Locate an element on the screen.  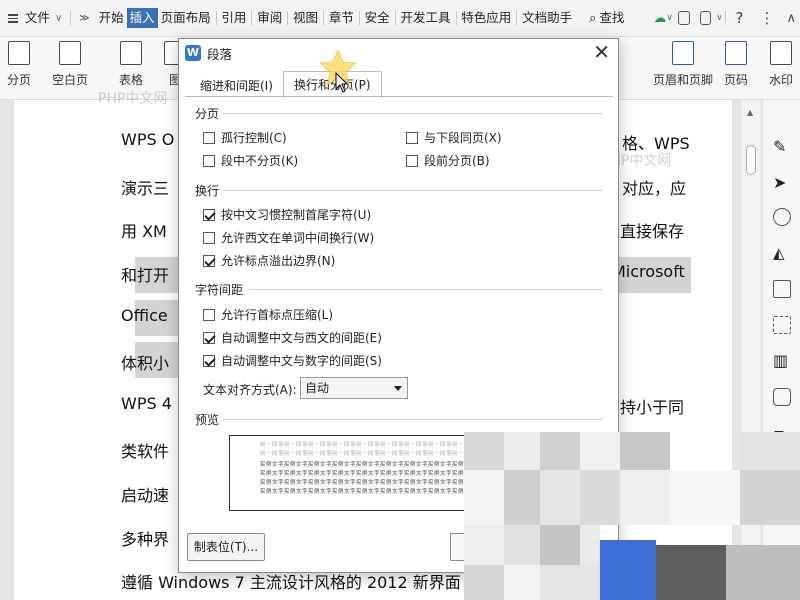
doc-line: 启动速 is located at coordinates (145, 495).